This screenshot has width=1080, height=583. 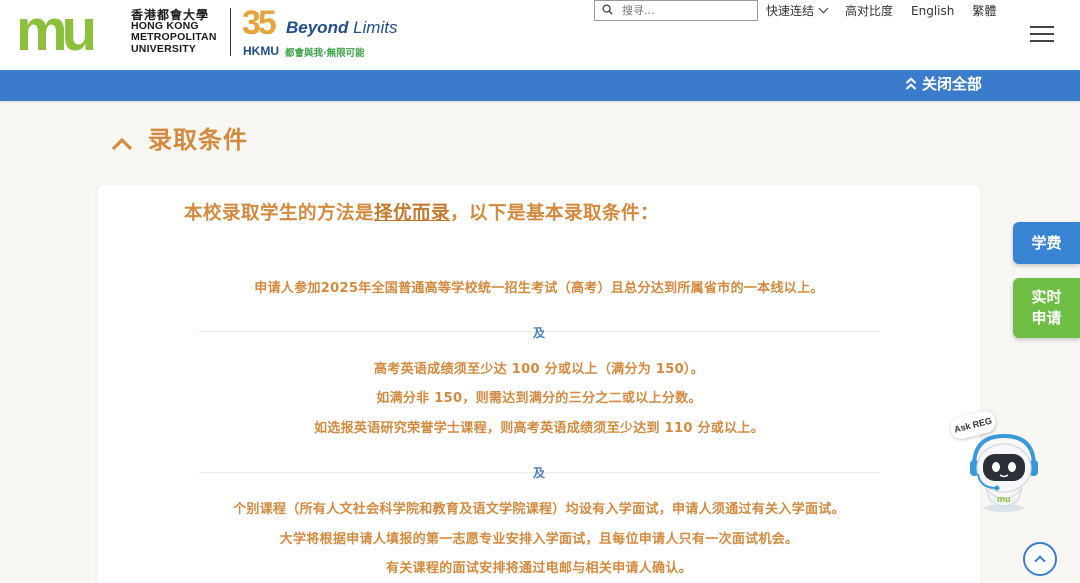 I want to click on apply-now-button: 实时 申请, so click(x=1046, y=308).